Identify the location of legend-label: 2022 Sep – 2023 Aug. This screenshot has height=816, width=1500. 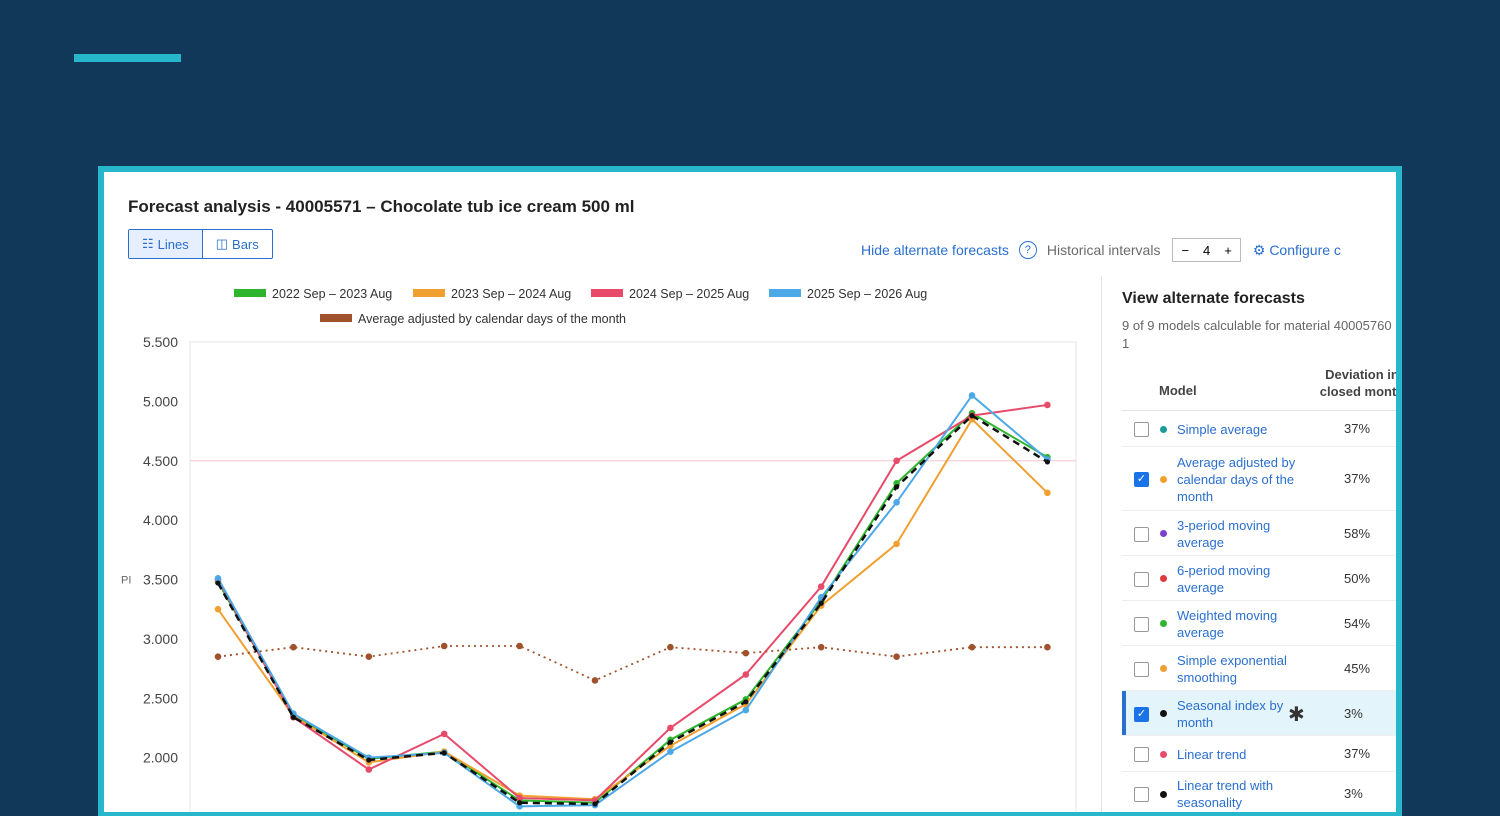
(332, 294).